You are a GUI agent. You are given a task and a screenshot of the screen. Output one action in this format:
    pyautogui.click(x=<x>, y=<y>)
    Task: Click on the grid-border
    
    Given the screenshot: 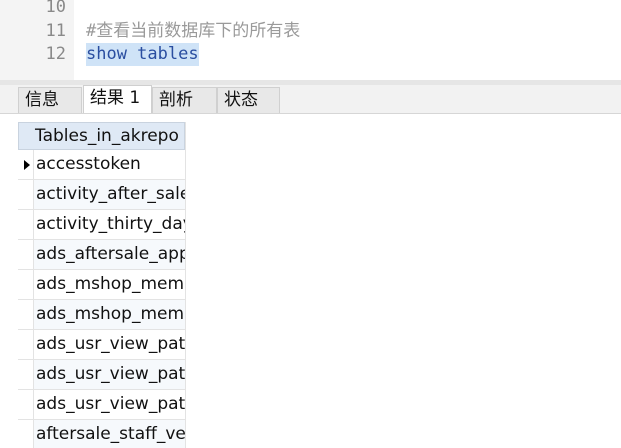 What is the action you would take?
    pyautogui.click(x=185, y=285)
    